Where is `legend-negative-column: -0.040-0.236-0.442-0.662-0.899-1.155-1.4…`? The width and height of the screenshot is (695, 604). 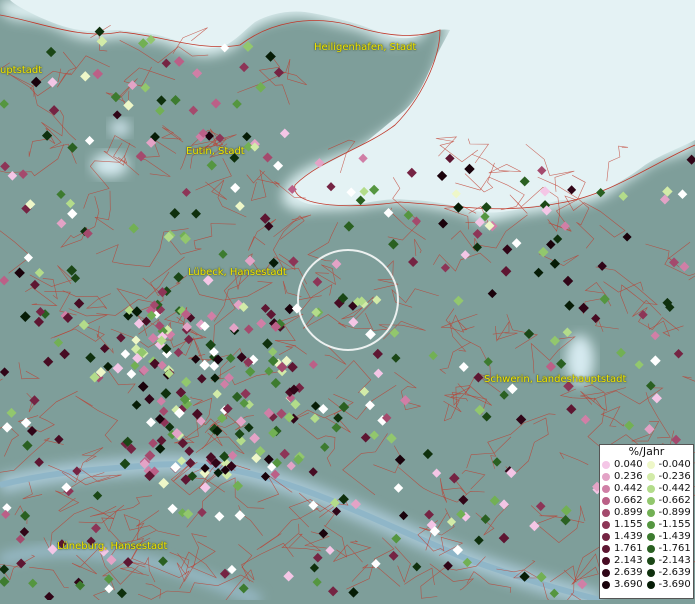 legend-negative-column: -0.040-0.236-0.442-0.662-0.899-1.155-1.4… is located at coordinates (669, 525).